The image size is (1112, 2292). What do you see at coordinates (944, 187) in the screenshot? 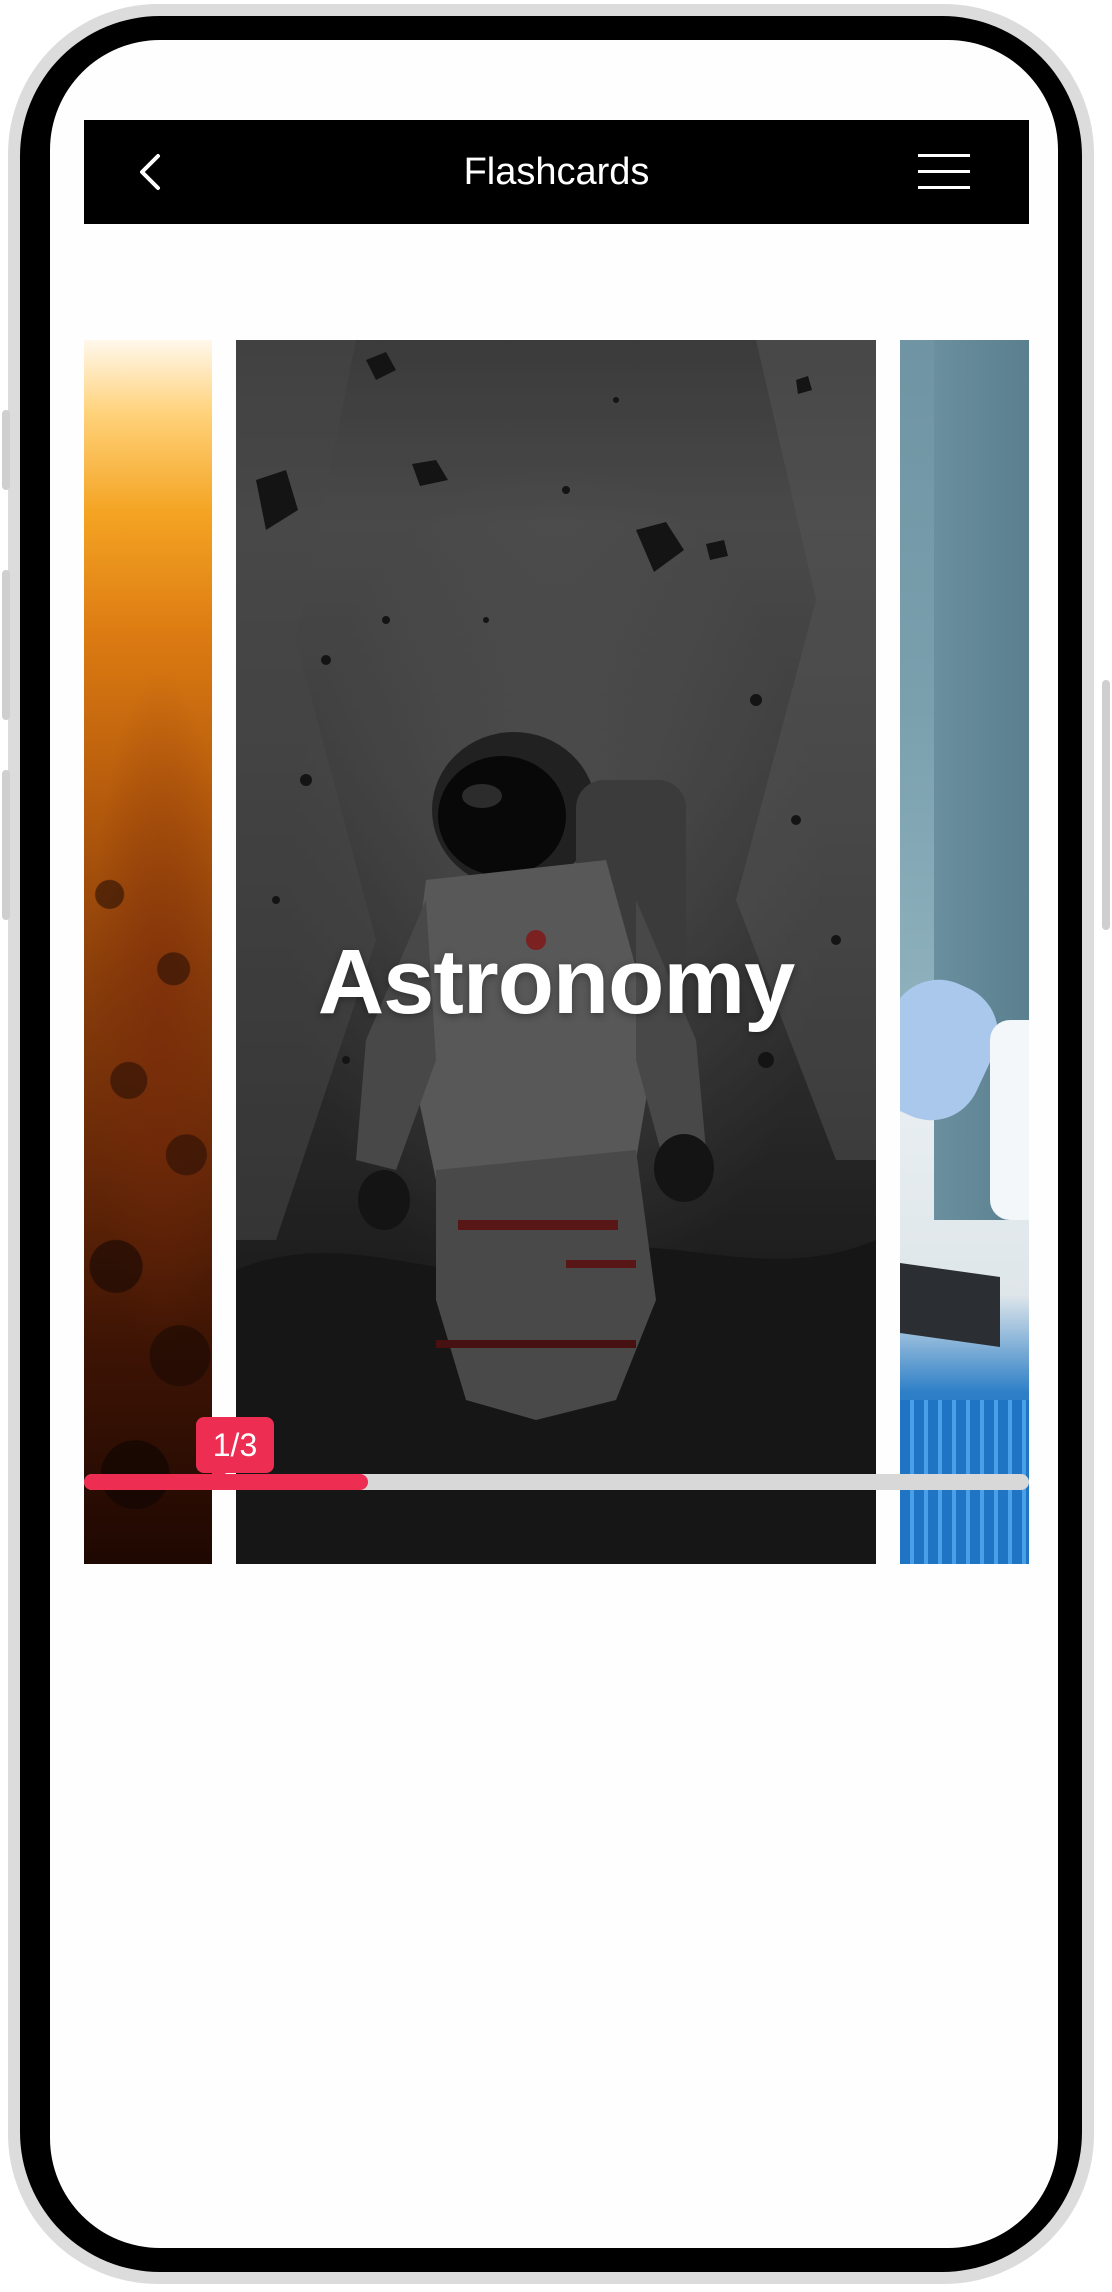
I see `hamburger-menu-icon-line-bottom` at bounding box center [944, 187].